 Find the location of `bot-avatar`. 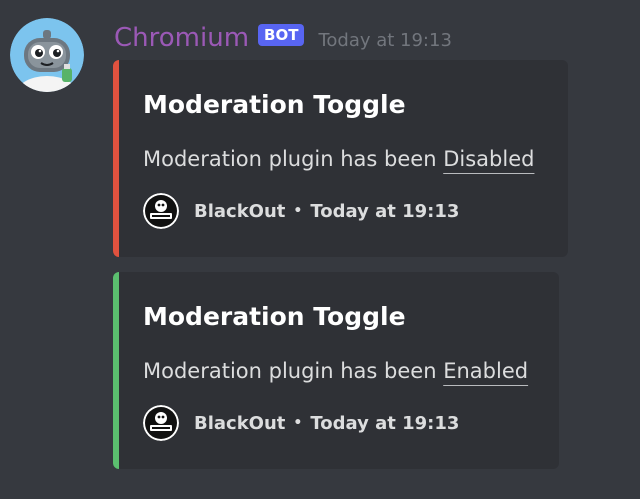

bot-avatar is located at coordinates (47, 55).